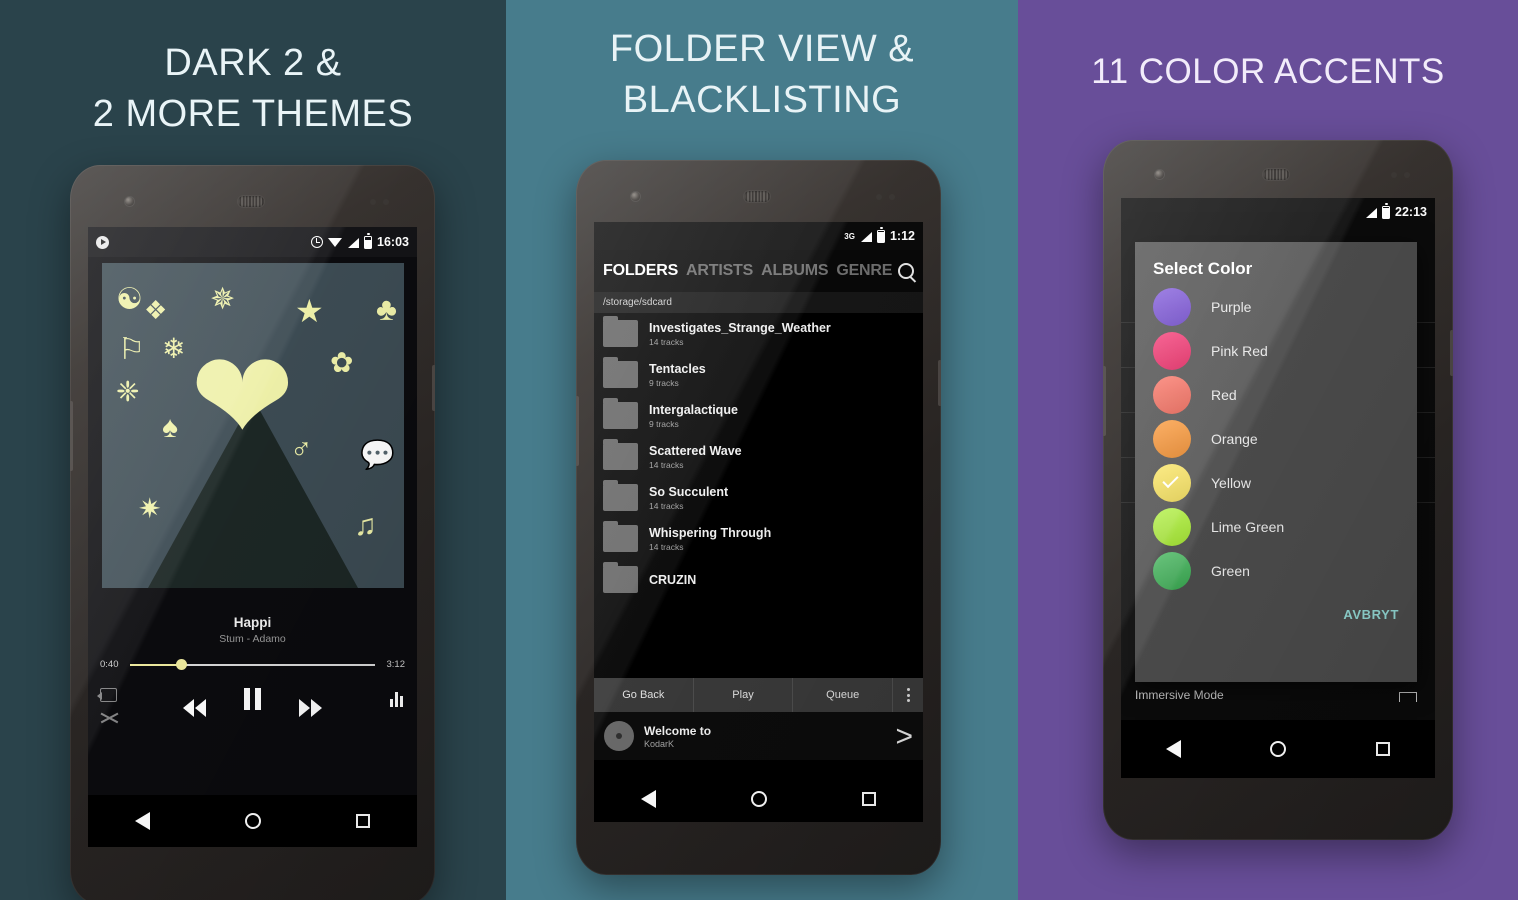  What do you see at coordinates (643, 695) in the screenshot?
I see `go-back-button: Go Back` at bounding box center [643, 695].